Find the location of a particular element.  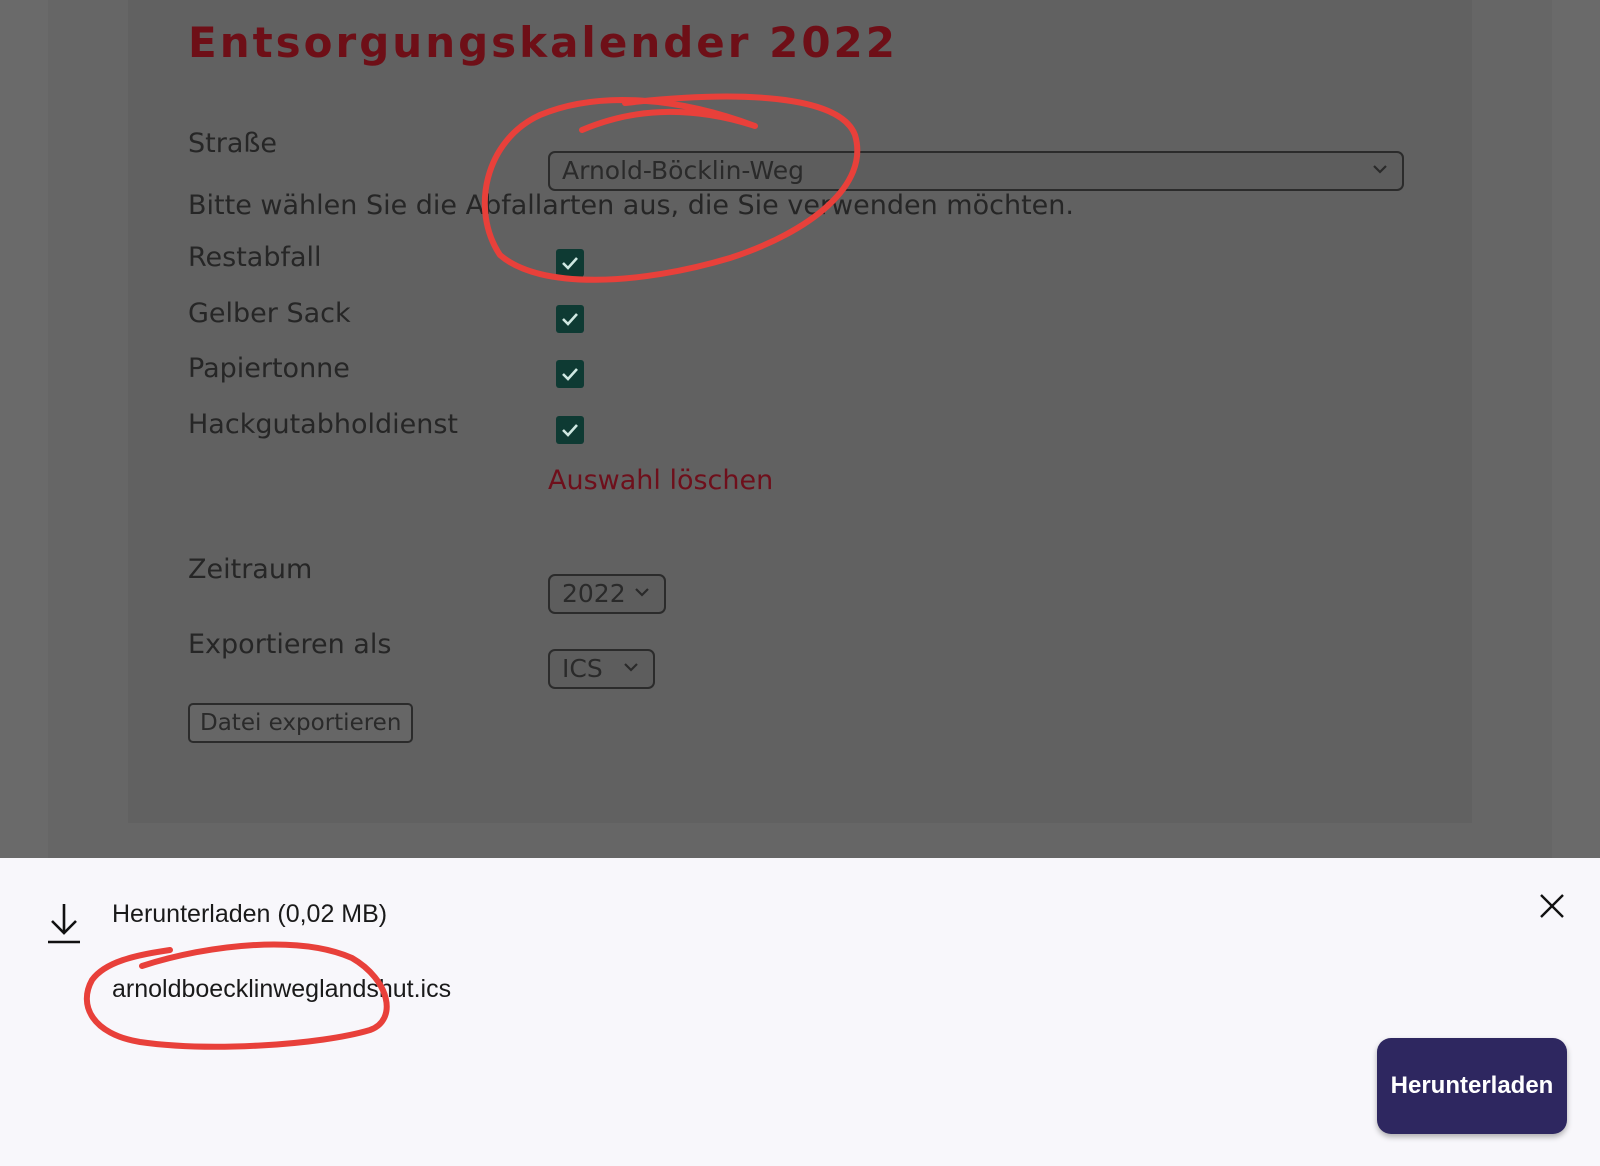

street-select-value: Arnold-Böcklin-Weg is located at coordinates (683, 170).